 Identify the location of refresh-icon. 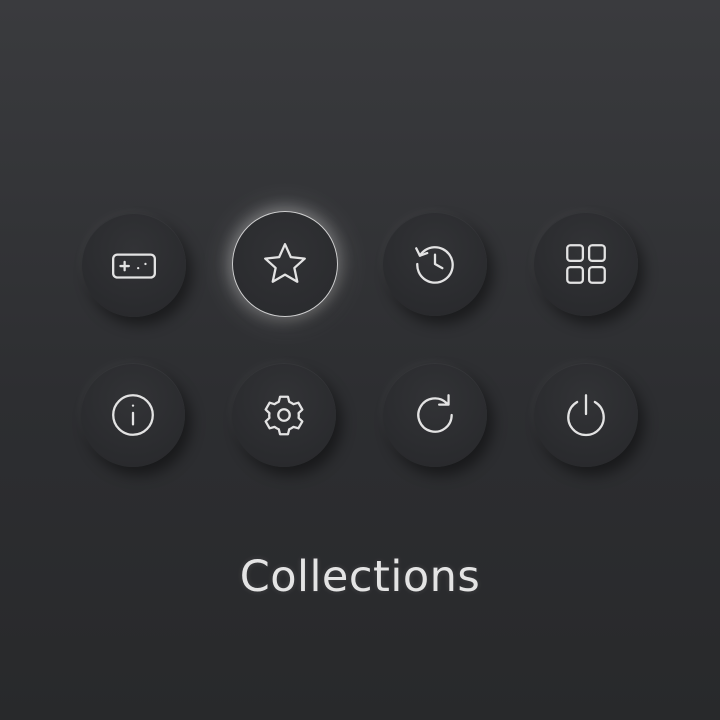
(435, 413).